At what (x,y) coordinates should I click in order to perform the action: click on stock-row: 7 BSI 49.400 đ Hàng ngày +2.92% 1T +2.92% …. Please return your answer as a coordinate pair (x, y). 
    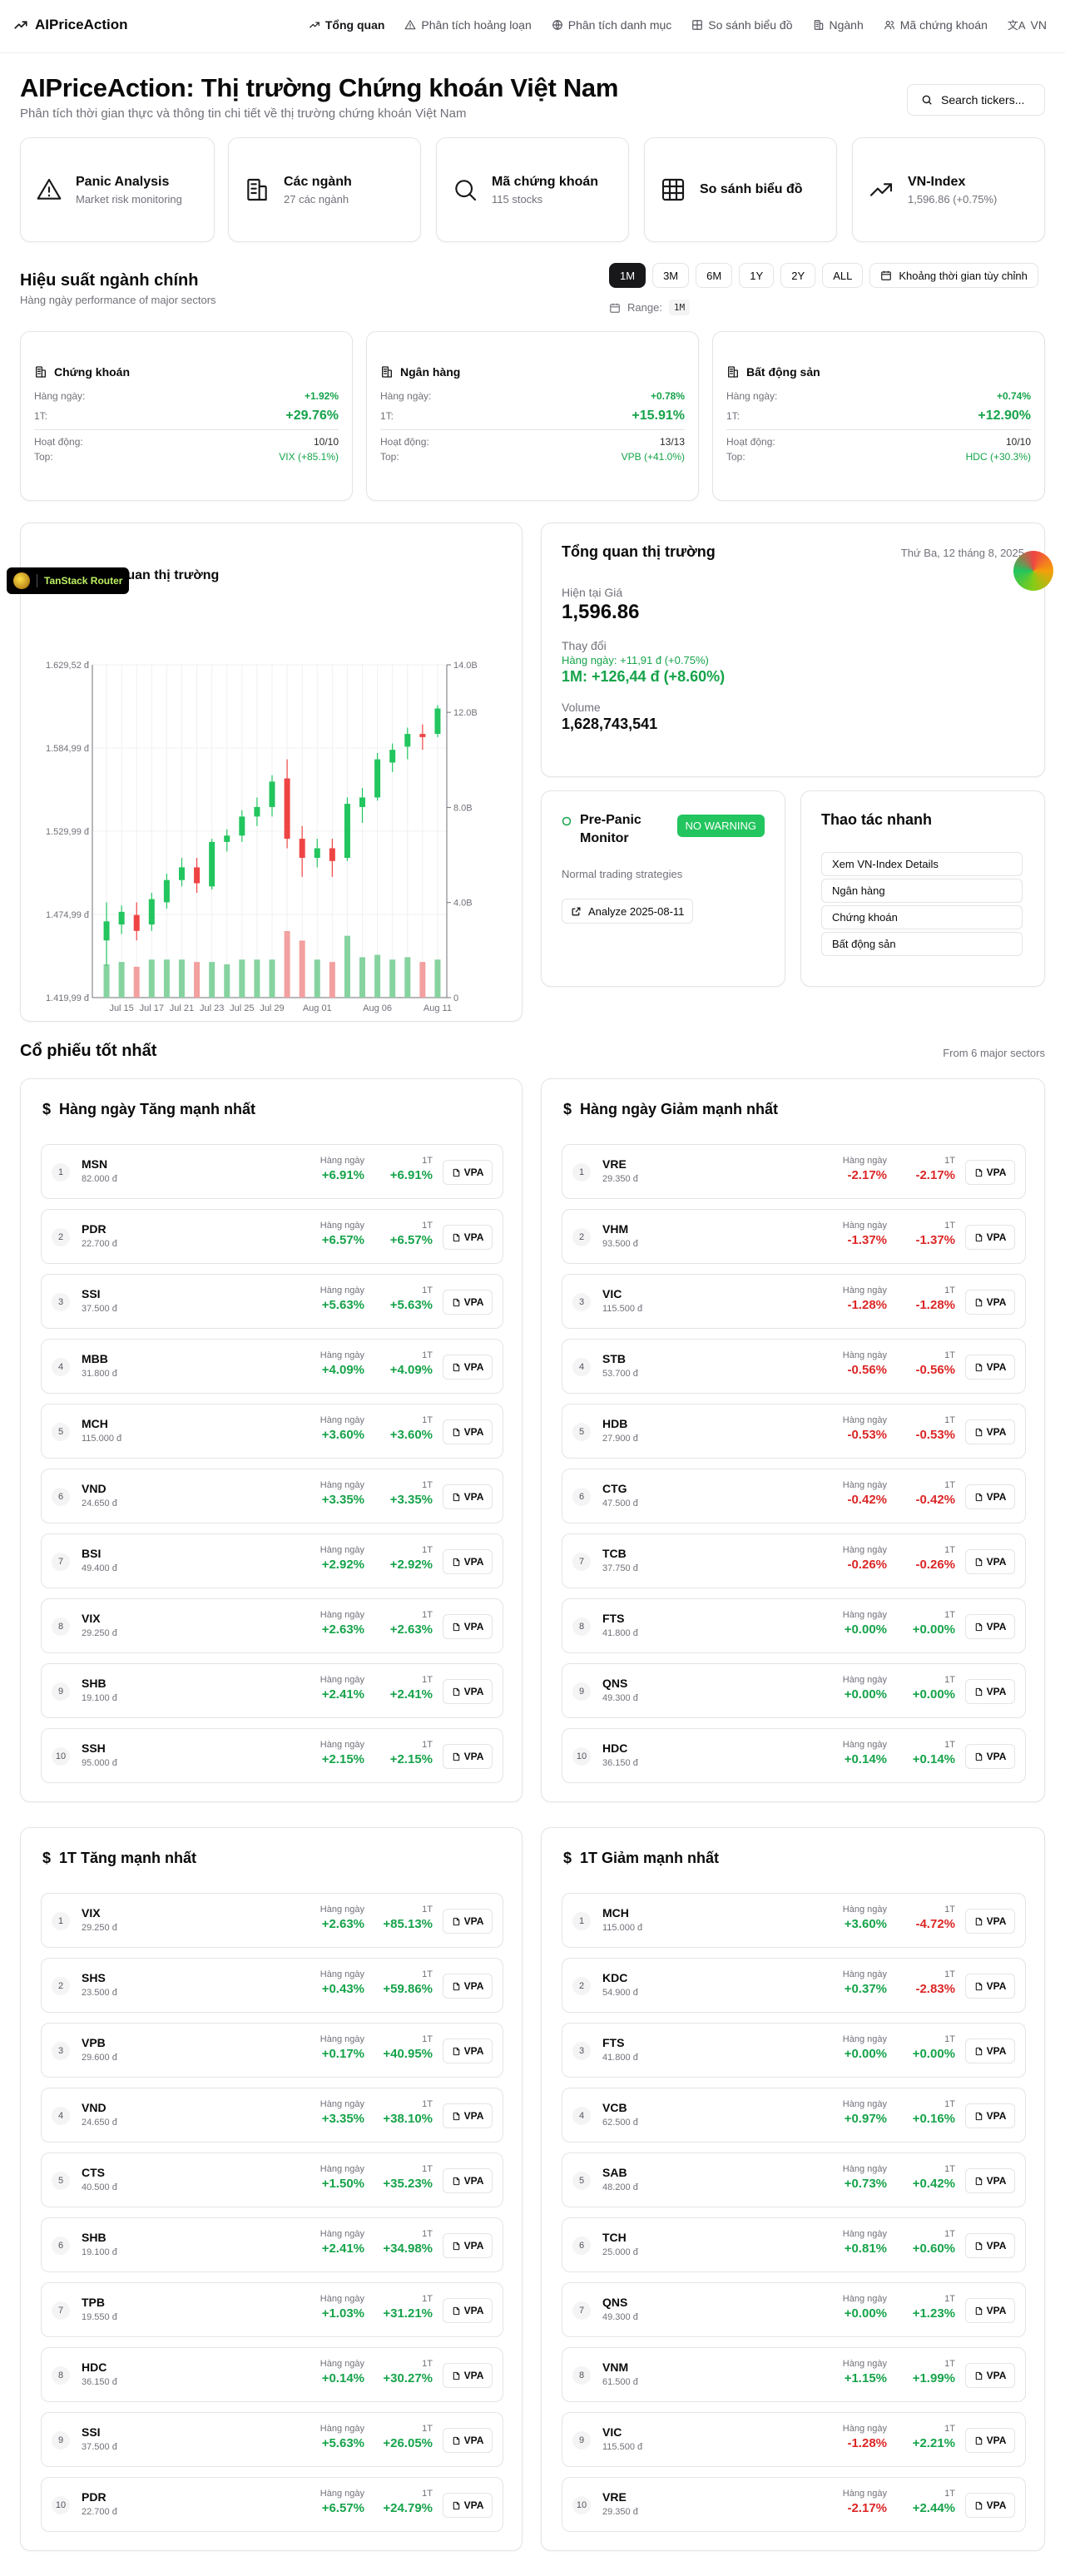
    Looking at the image, I should click on (272, 1561).